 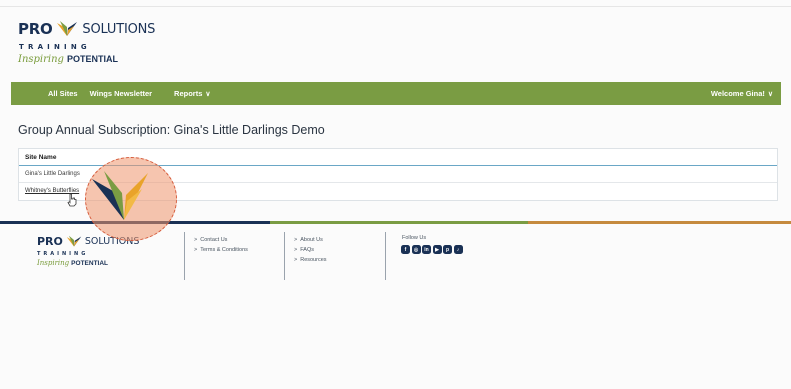 I want to click on tiktok-icon: ♪, so click(x=458, y=249).